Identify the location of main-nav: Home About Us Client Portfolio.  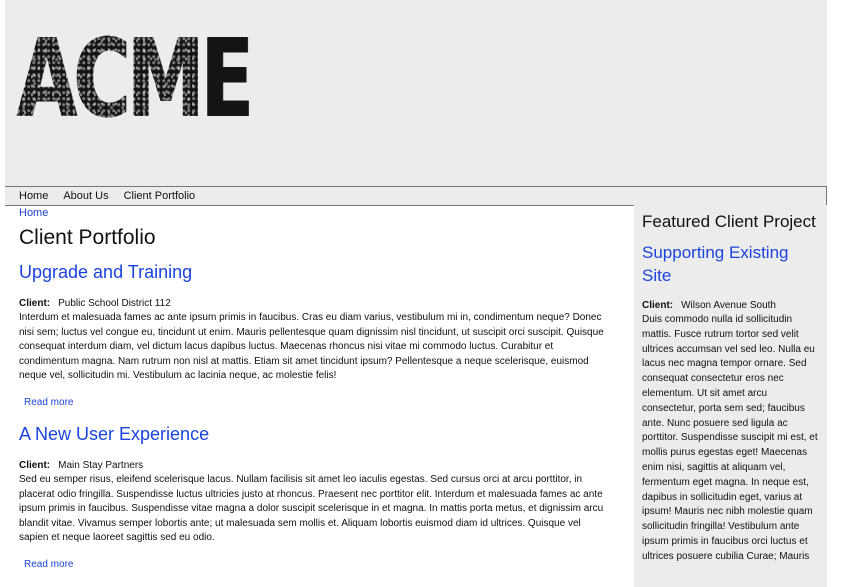
(416, 196).